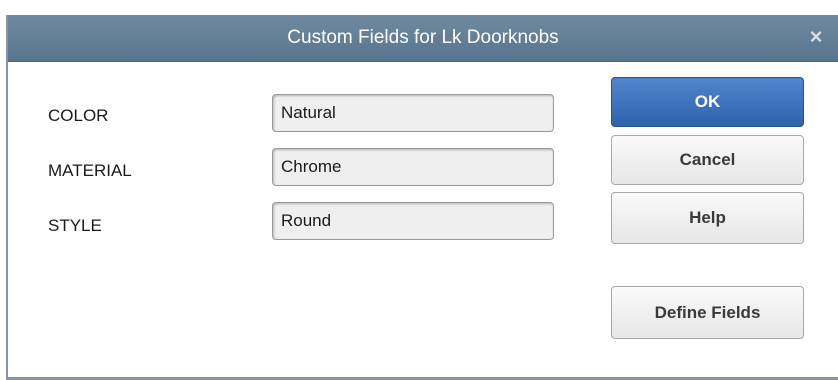 The width and height of the screenshot is (838, 380). What do you see at coordinates (413, 113) in the screenshot?
I see `field-input-color` at bounding box center [413, 113].